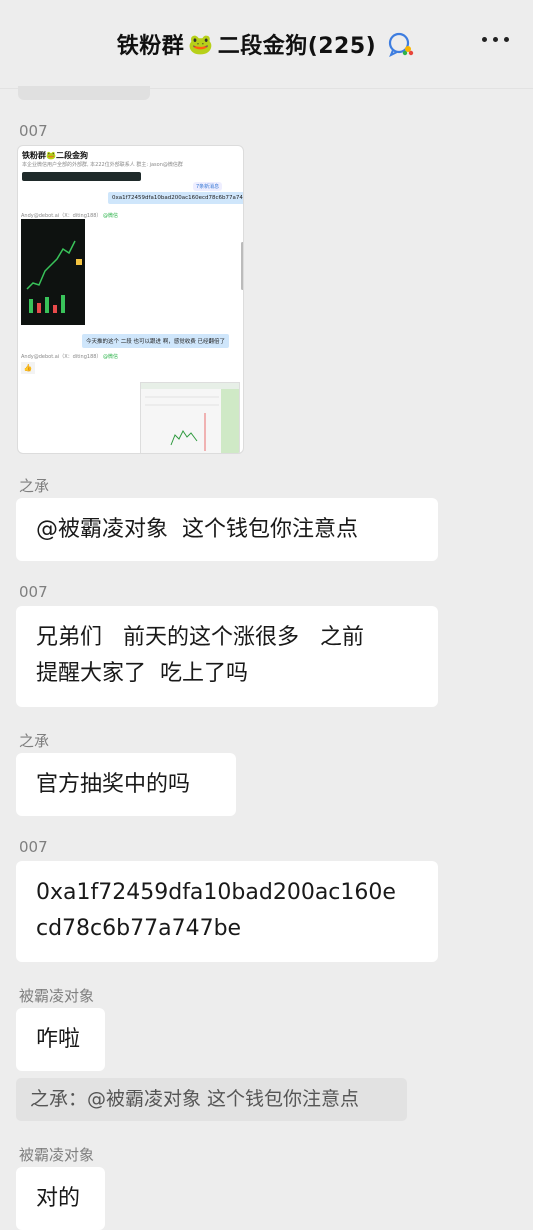 This screenshot has height=1230, width=533. What do you see at coordinates (70, 357) in the screenshot?
I see `thumb-sender-name-2: Andy@debot.ai（X：diting188） @微信` at bounding box center [70, 357].